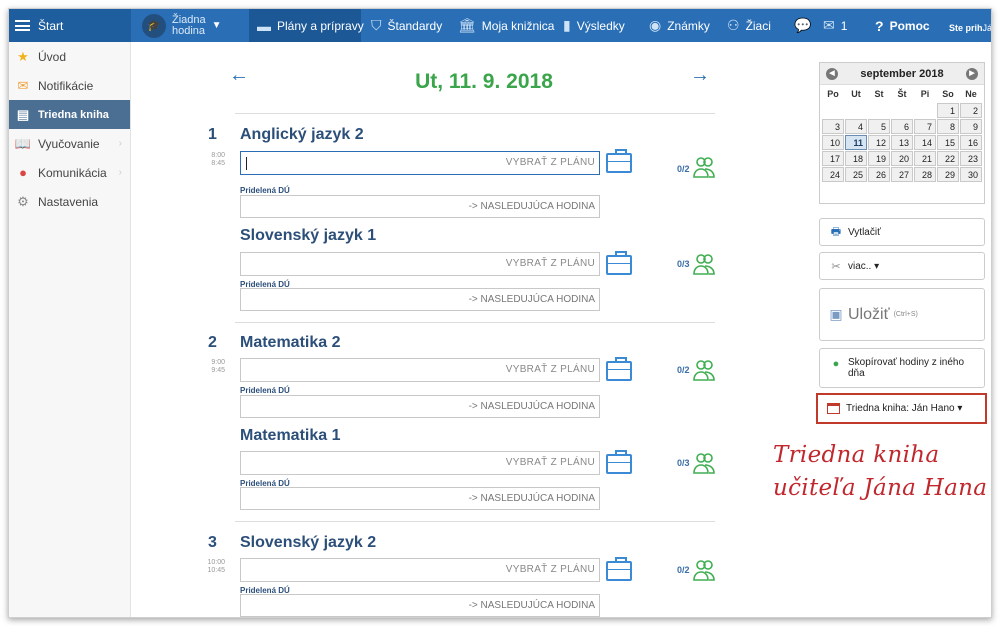  I want to click on copy-lessons-label: Skopírovať hodiny z inéhodňa, so click(906, 368).